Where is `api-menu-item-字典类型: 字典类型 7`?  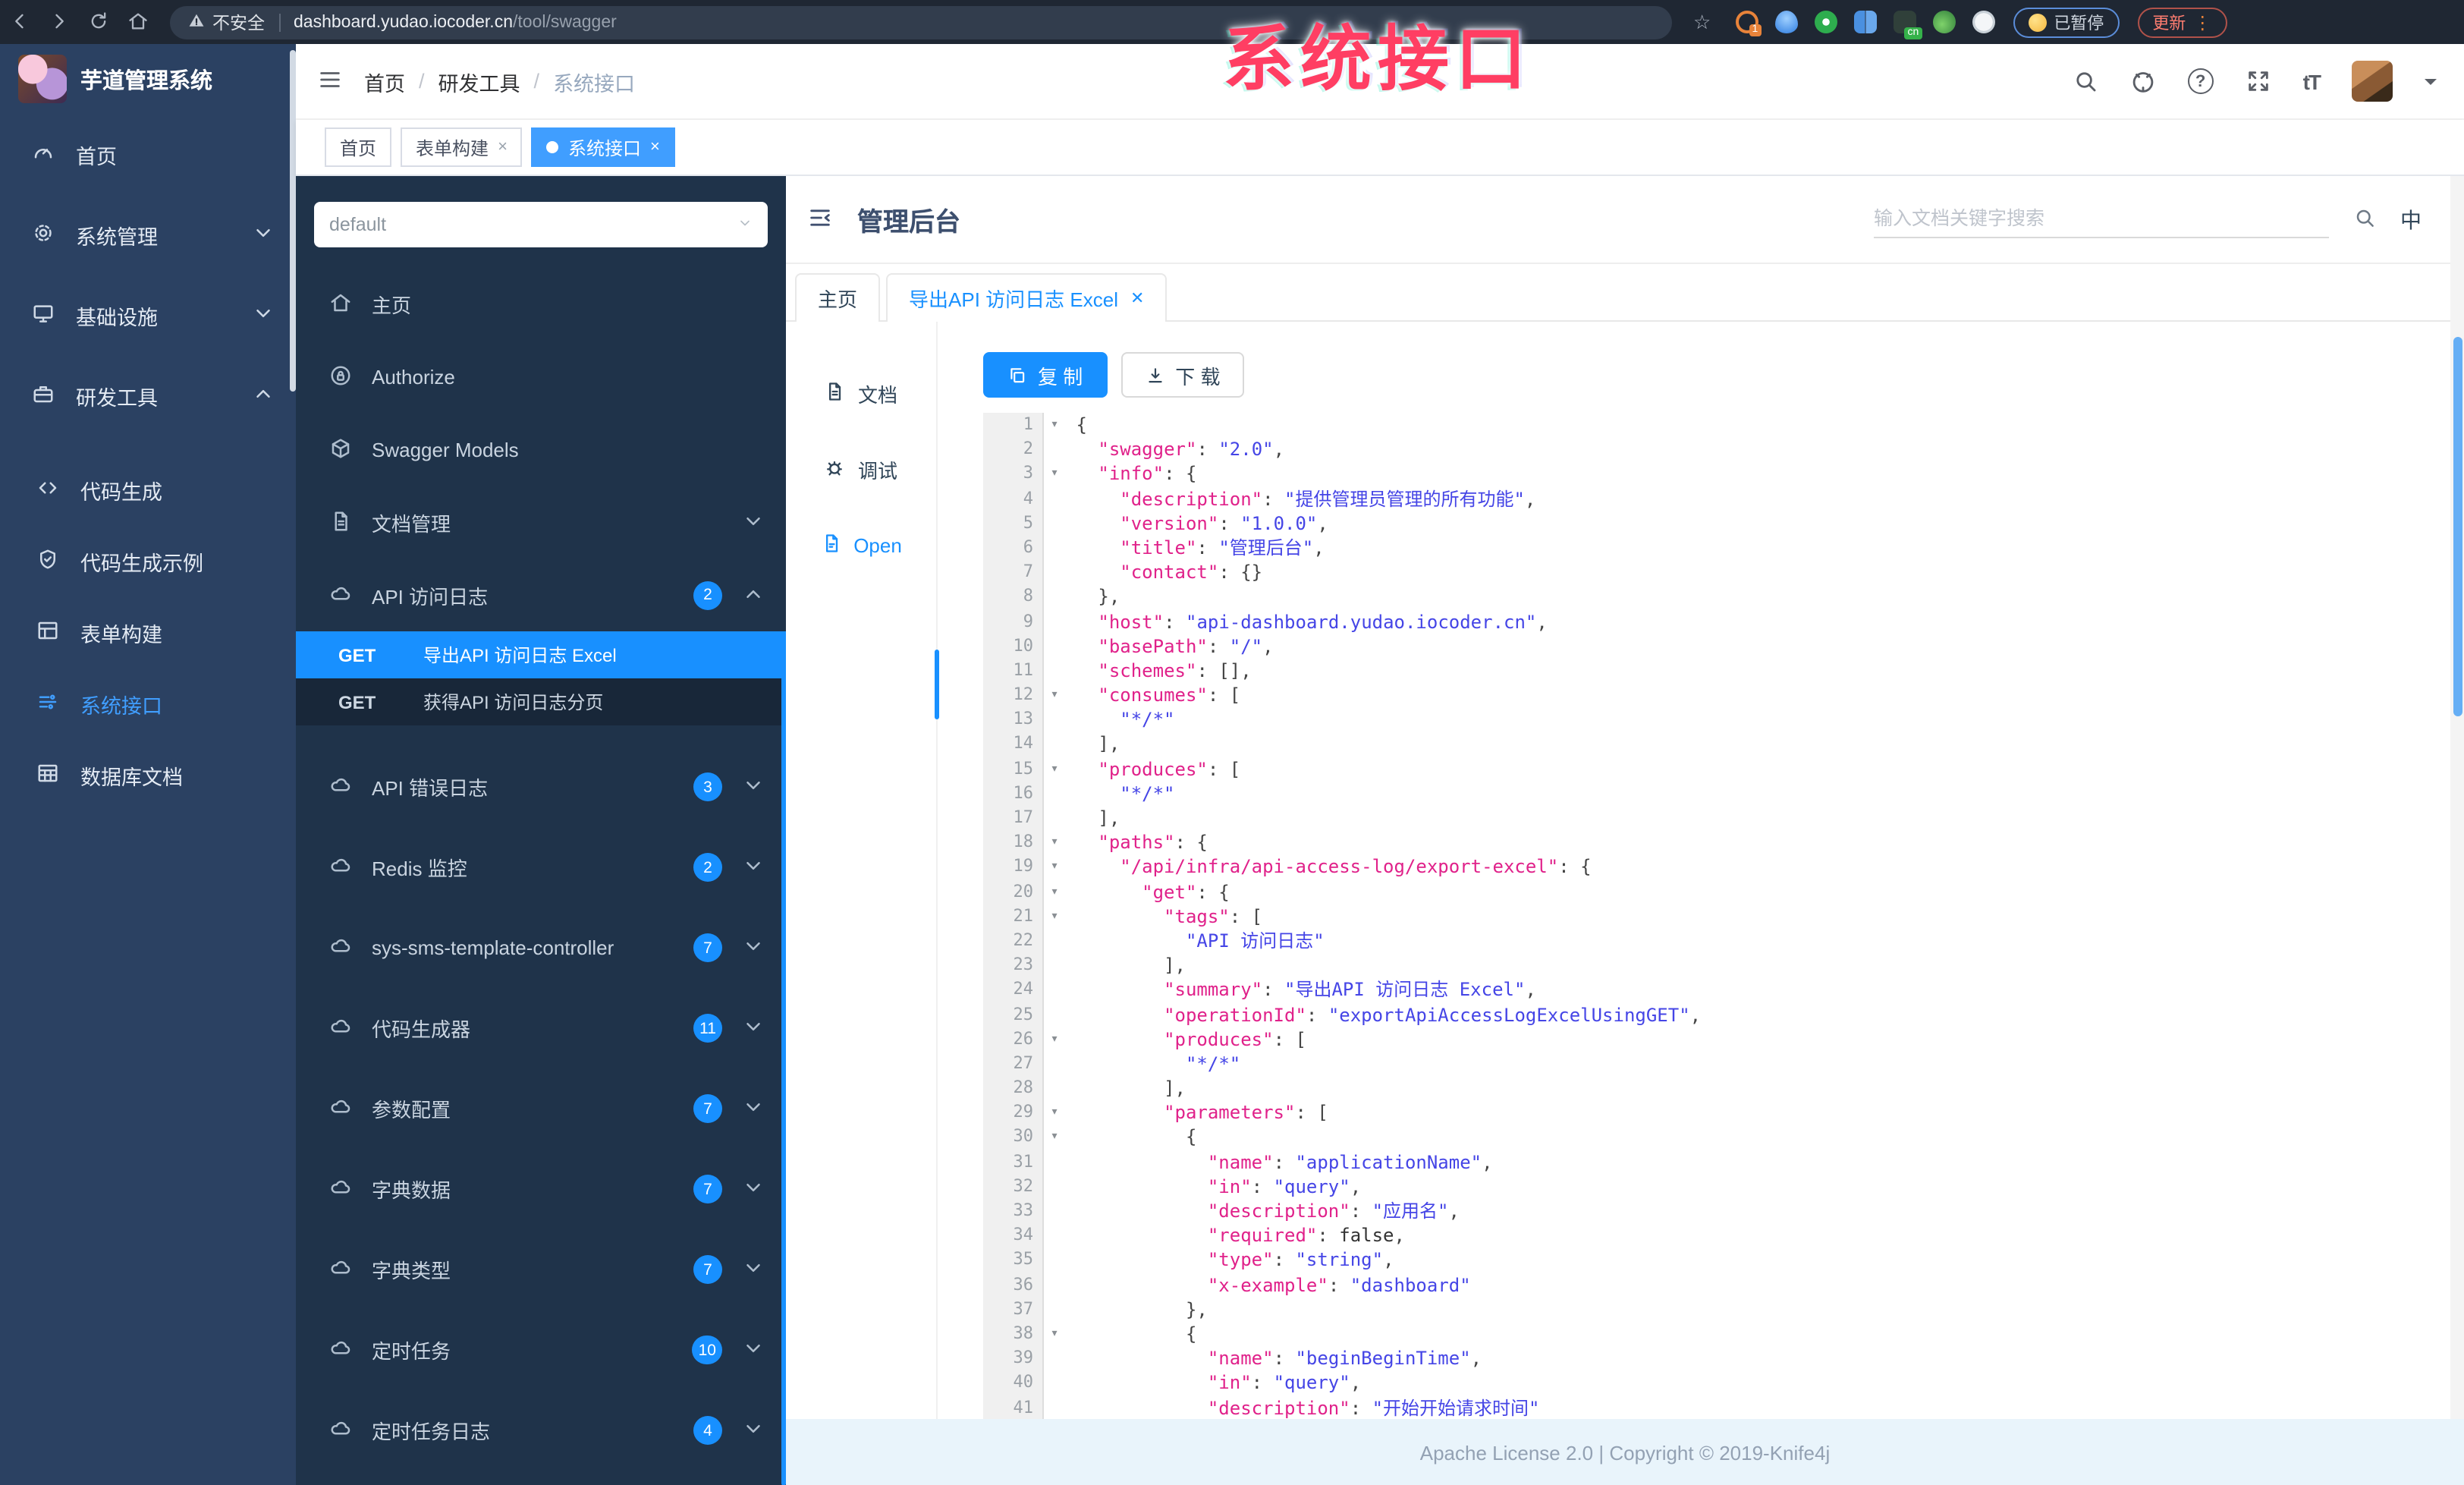 api-menu-item-字典类型: 字典类型 7 is located at coordinates (541, 1269).